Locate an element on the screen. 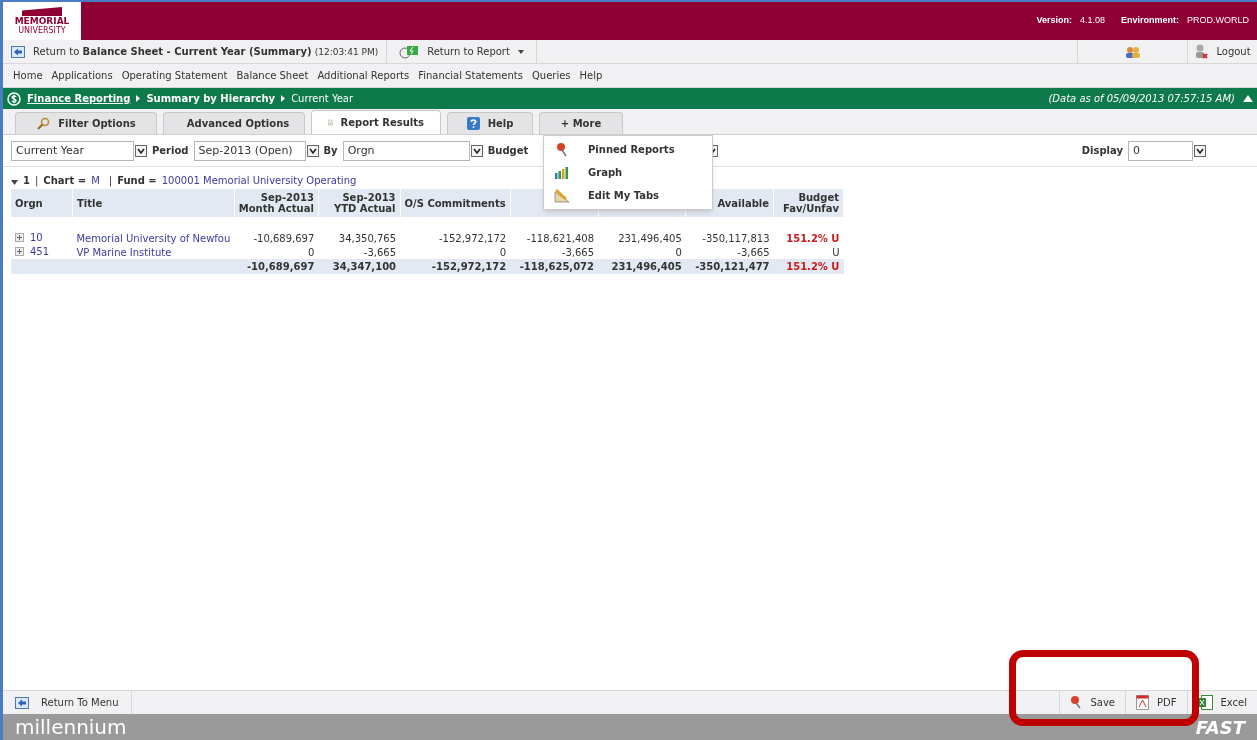 Image resolution: width=1257 pixels, height=740 pixels. by-label: By is located at coordinates (330, 151).